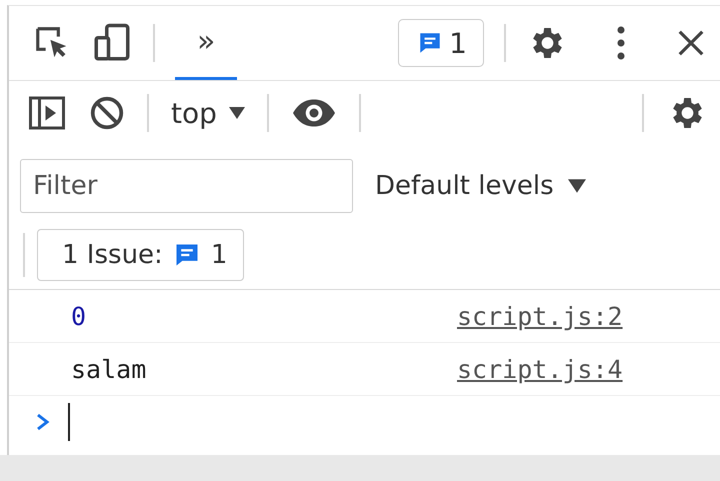 This screenshot has height=481, width=720. What do you see at coordinates (47, 113) in the screenshot?
I see `sidebar-icon` at bounding box center [47, 113].